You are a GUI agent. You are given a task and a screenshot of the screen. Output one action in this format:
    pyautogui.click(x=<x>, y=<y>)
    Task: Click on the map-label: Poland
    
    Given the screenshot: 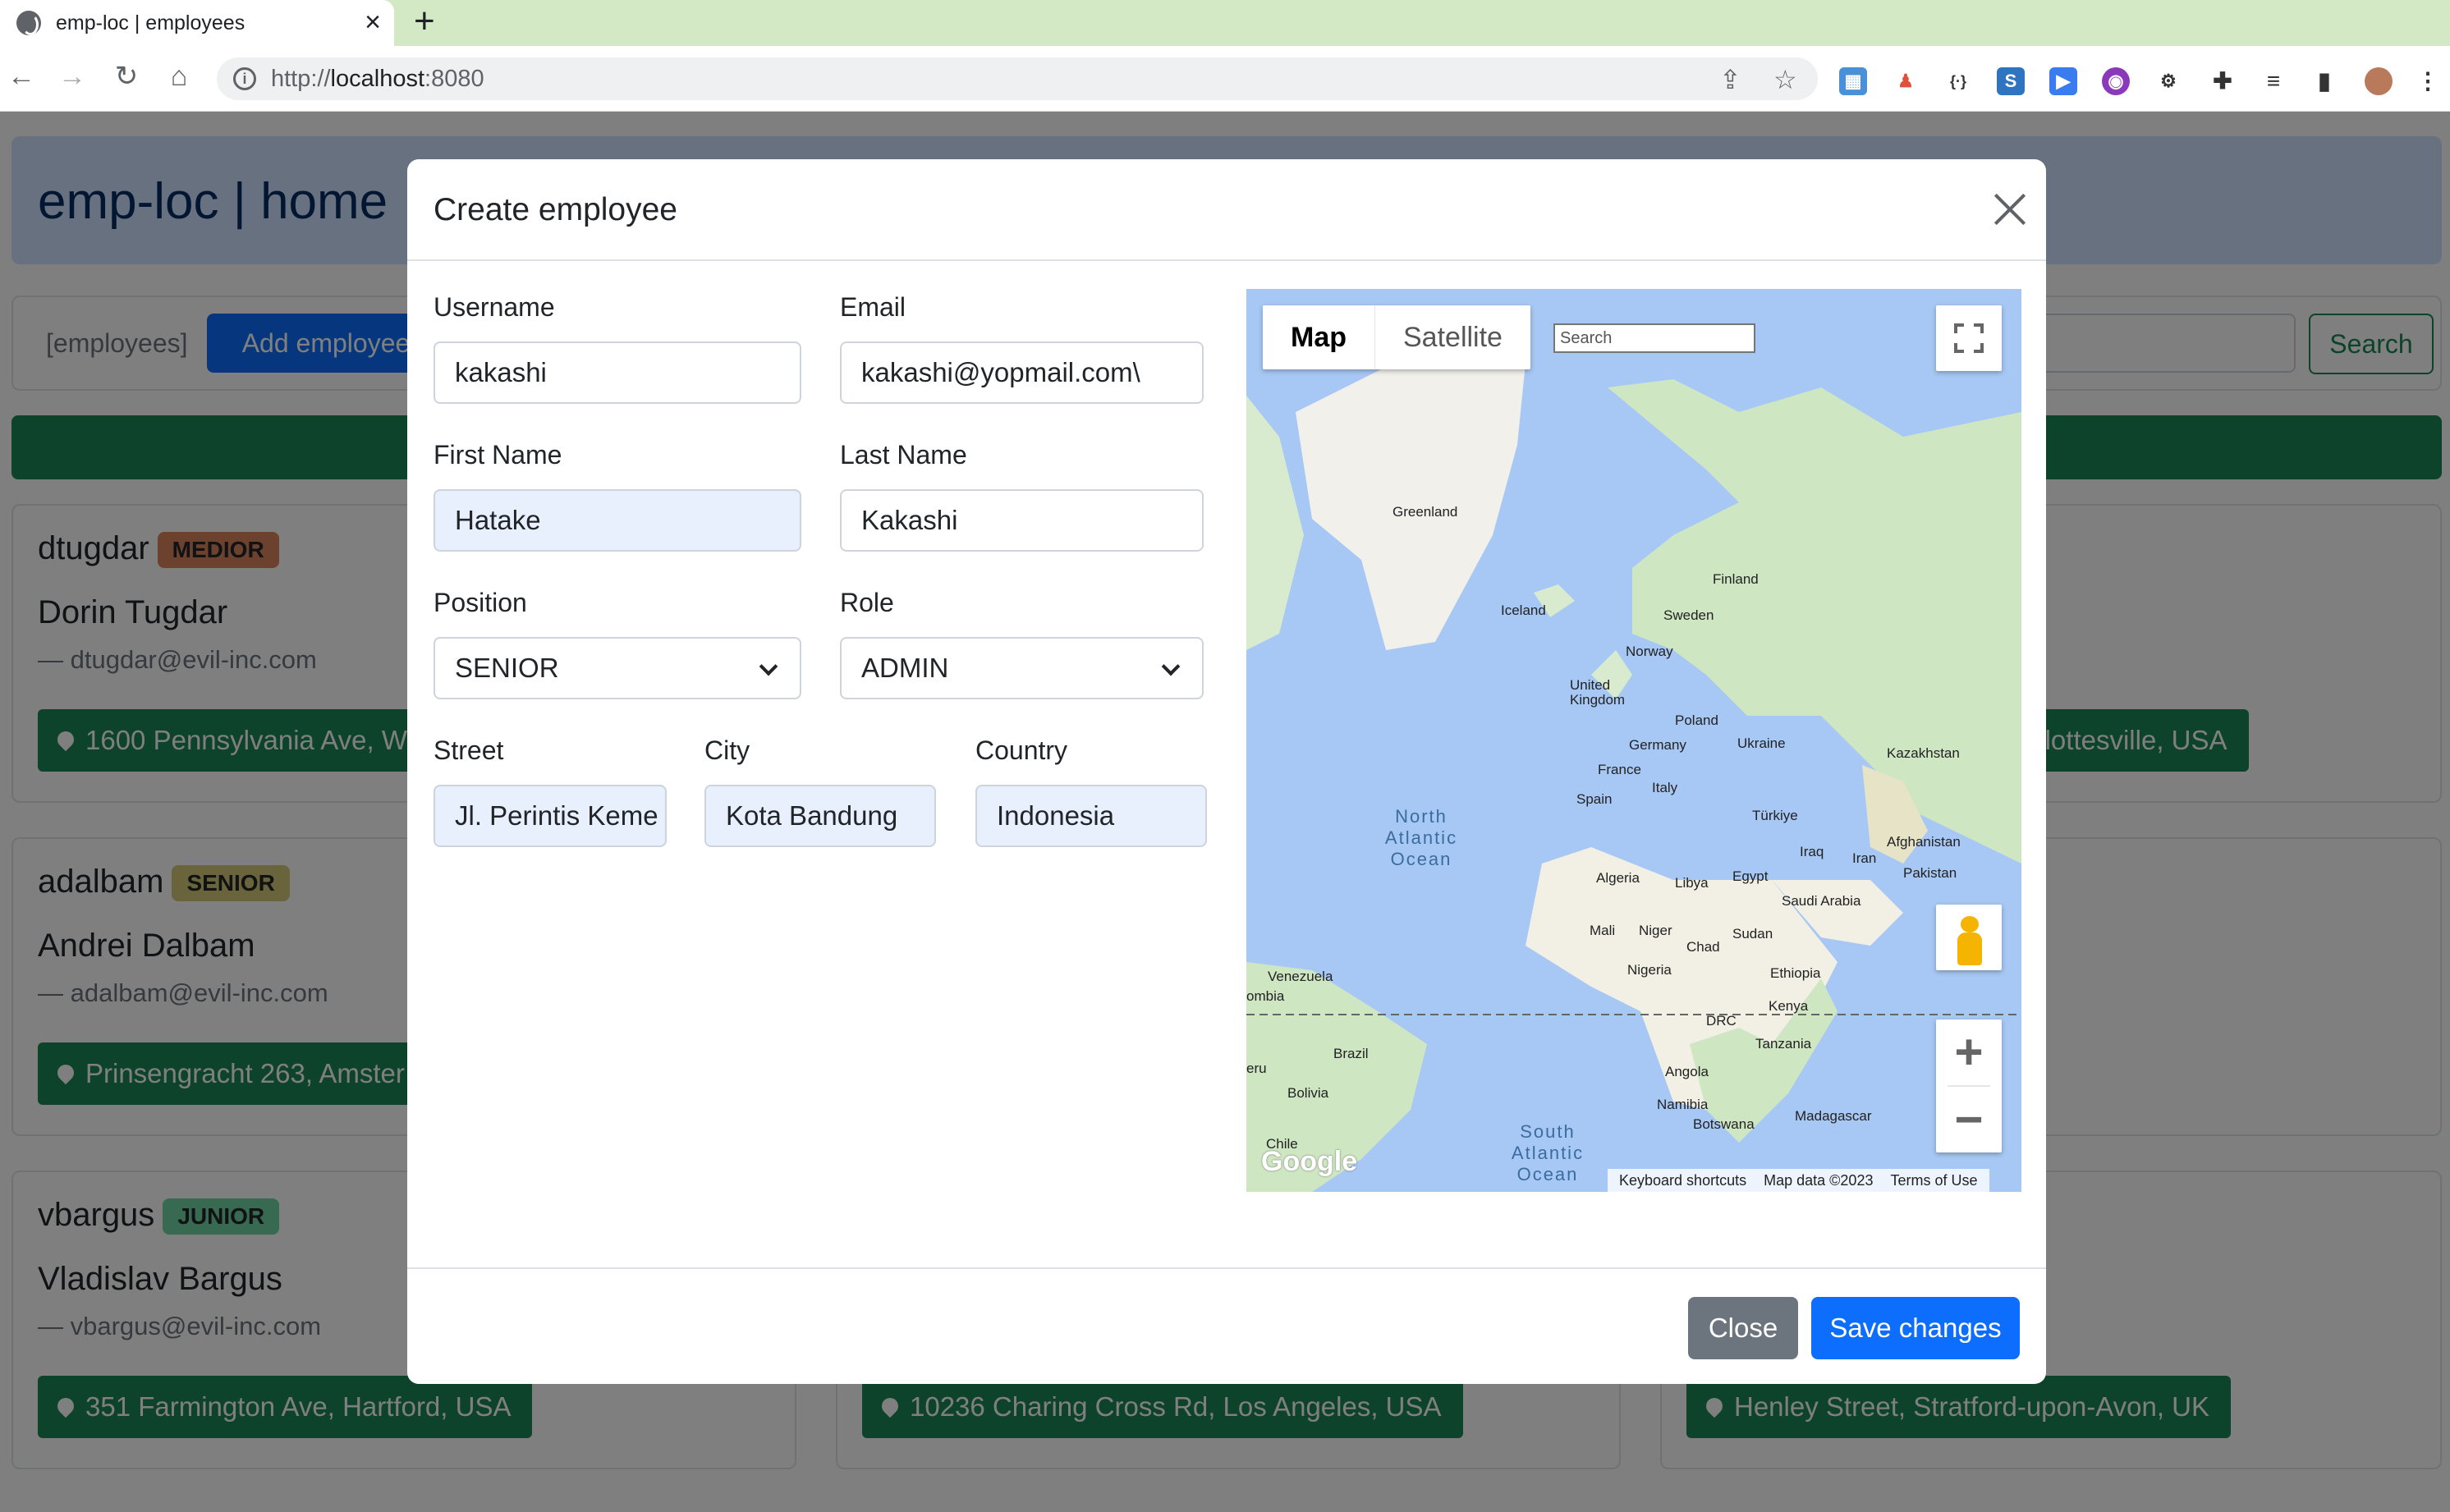 What is the action you would take?
    pyautogui.click(x=1696, y=720)
    